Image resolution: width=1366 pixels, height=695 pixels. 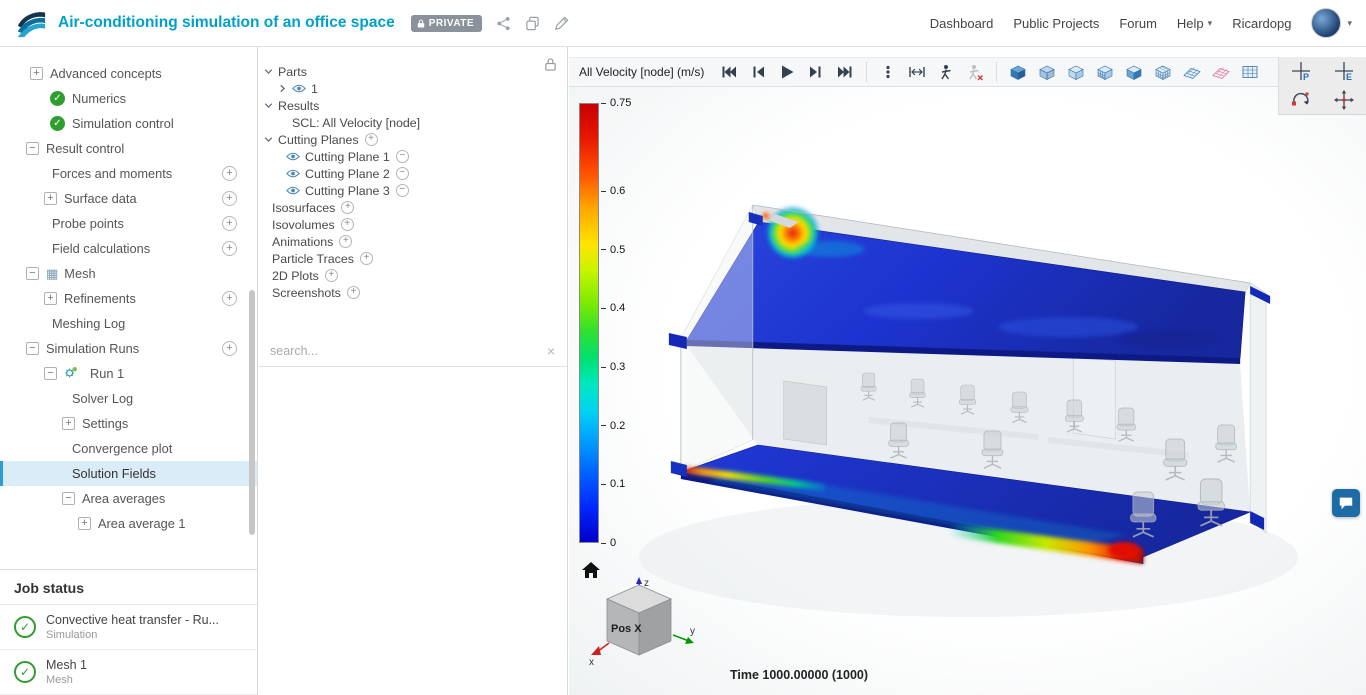 What do you see at coordinates (128, 523) in the screenshot?
I see `sim-tree-item-area-average-1: + Area average 1` at bounding box center [128, 523].